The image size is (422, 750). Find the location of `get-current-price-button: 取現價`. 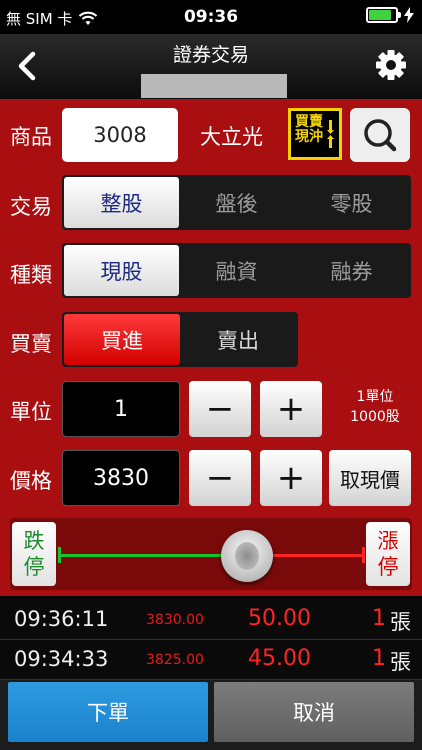

get-current-price-button: 取現價 is located at coordinates (370, 478).